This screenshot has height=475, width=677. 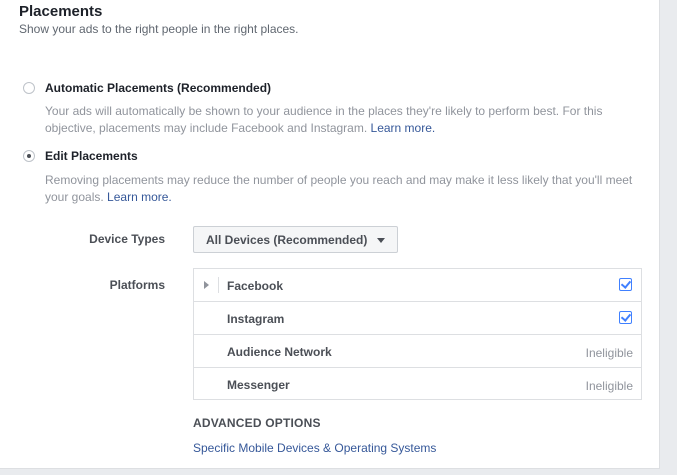 I want to click on platforms-label: Platforms, so click(x=137, y=285).